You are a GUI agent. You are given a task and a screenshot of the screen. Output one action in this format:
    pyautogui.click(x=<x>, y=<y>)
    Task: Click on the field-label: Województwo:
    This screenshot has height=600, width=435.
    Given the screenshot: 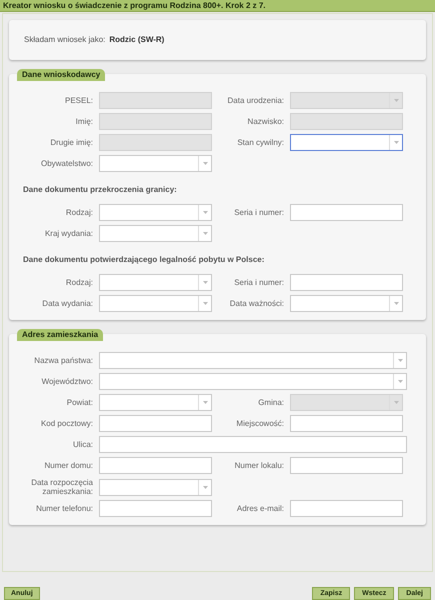 What is the action you would take?
    pyautogui.click(x=67, y=381)
    